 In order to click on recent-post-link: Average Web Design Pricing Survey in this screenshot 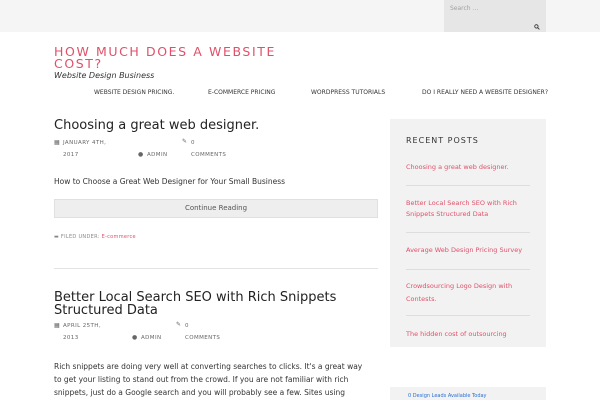, I will do `click(469, 250)`.